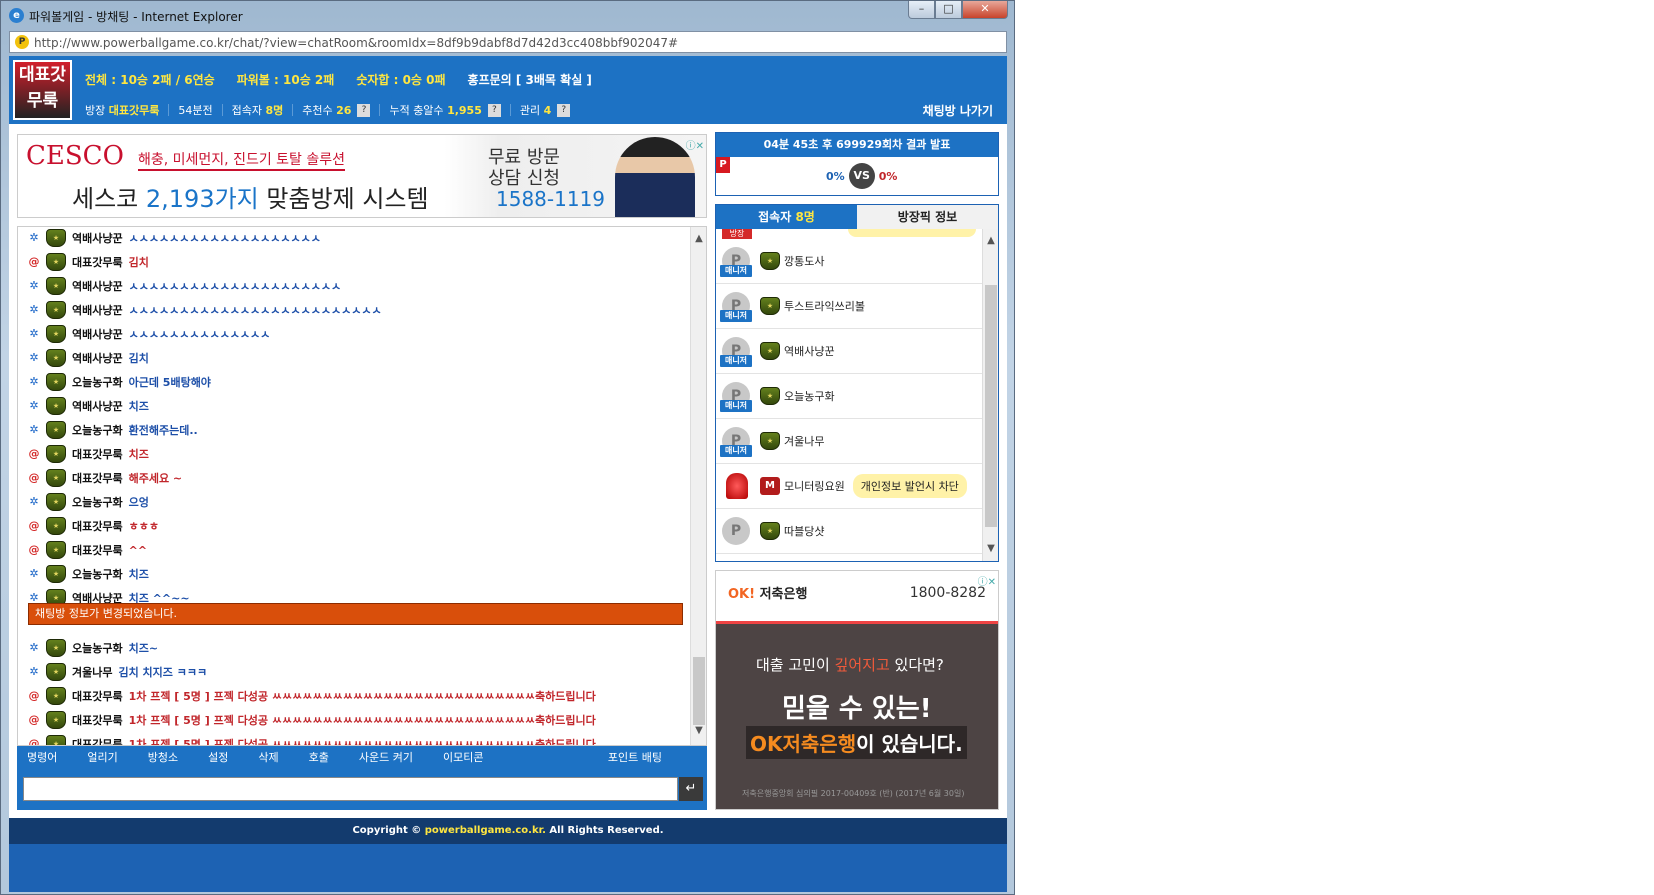 This screenshot has height=895, width=1654. I want to click on siren-icon, so click(737, 486).